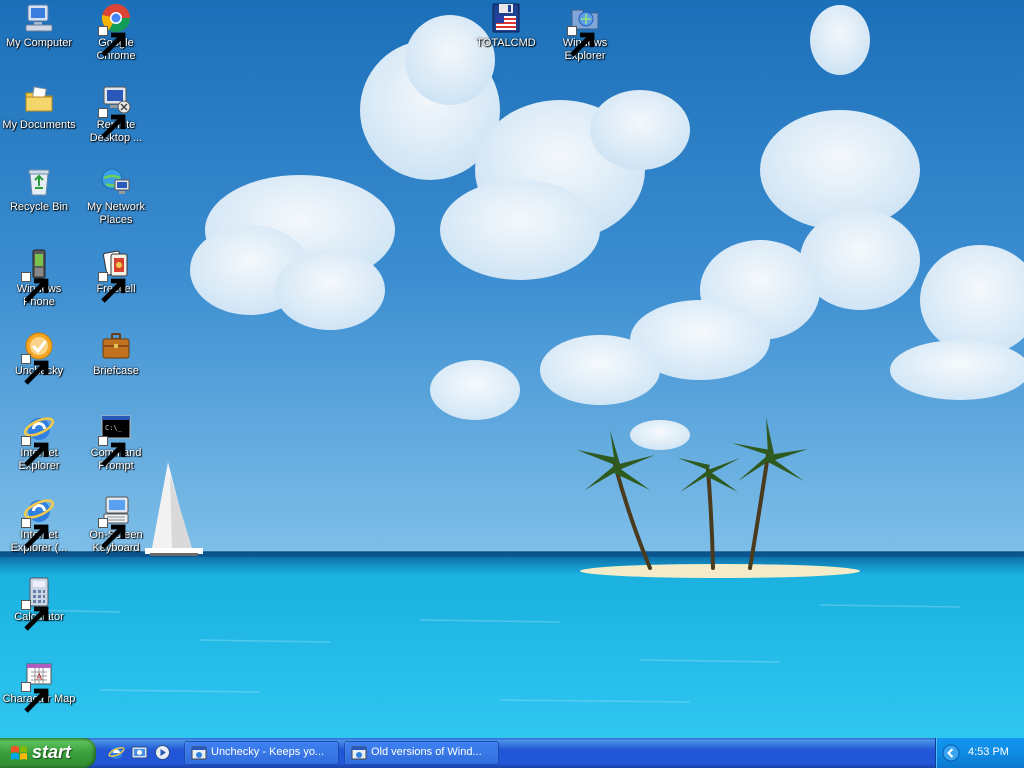 This screenshot has width=1024, height=768. I want to click on svg-text: C:\_, so click(114, 428).